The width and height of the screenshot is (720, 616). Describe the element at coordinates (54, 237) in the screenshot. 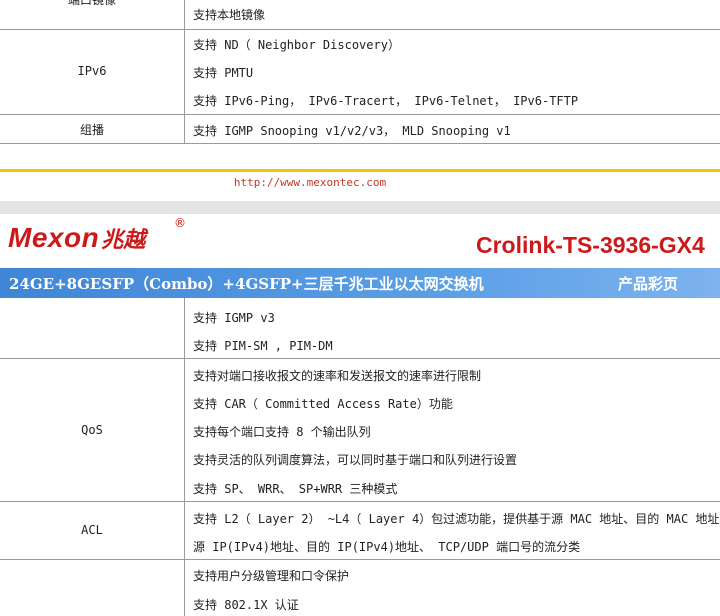

I see `brand-name: Mexon` at that location.